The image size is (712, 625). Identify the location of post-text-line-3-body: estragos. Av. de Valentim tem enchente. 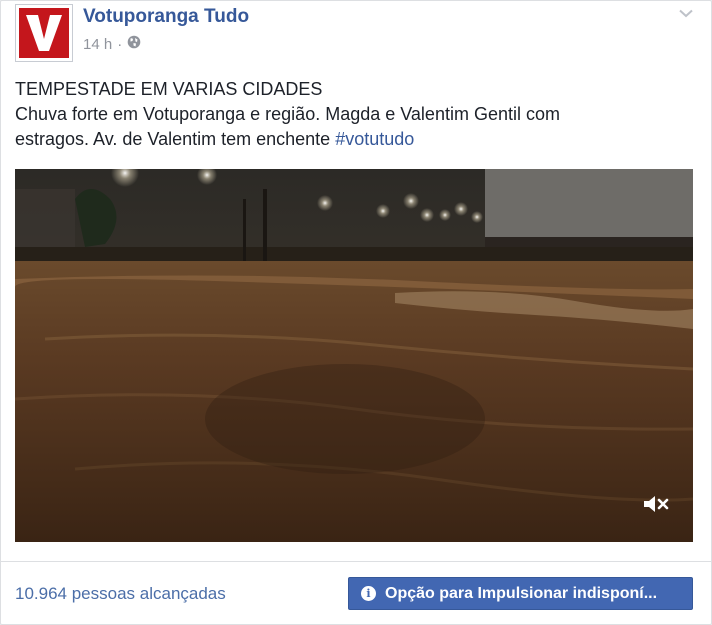
(175, 139).